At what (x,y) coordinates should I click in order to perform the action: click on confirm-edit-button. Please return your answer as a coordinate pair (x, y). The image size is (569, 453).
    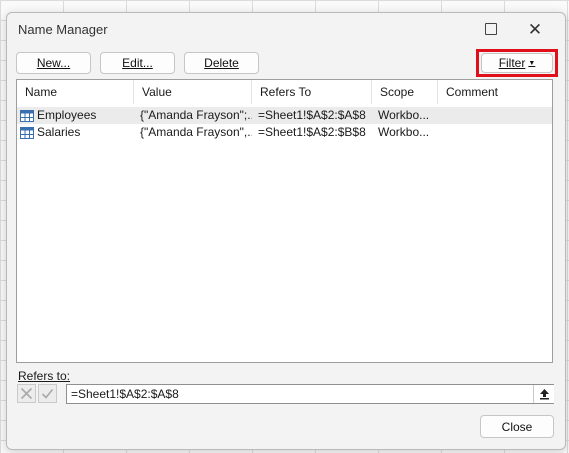
    Looking at the image, I should click on (47, 393).